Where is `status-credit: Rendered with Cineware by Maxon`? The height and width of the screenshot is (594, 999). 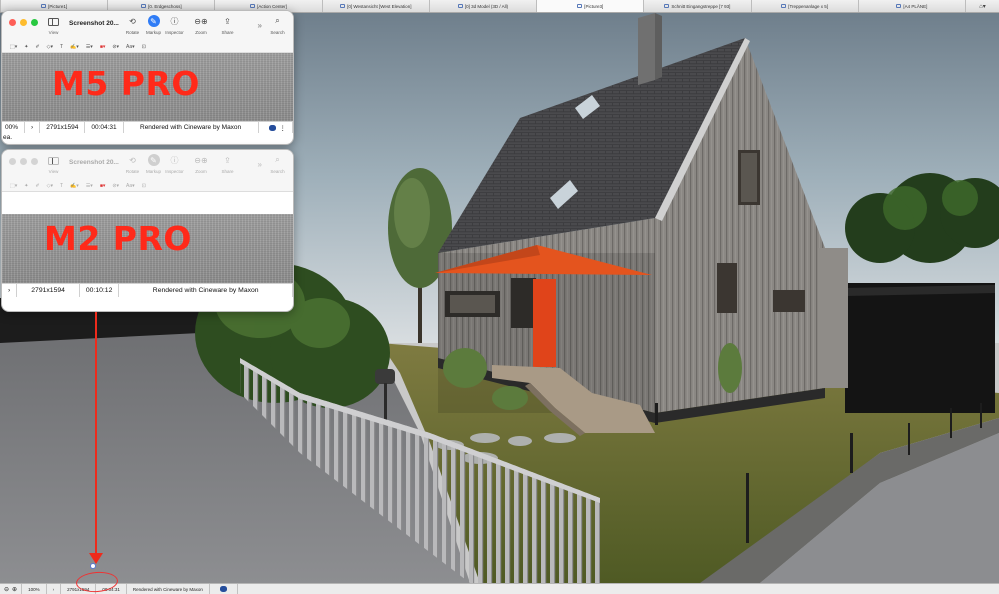
status-credit: Rendered with Cineware by Maxon is located at coordinates (168, 589).